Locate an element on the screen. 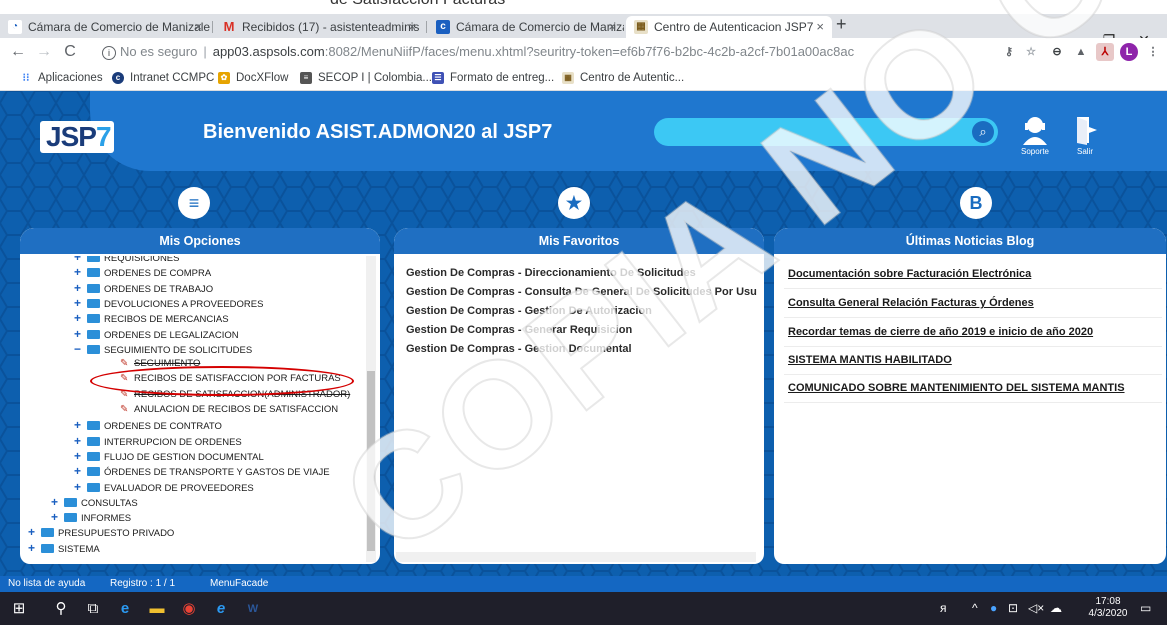 This screenshot has height=625, width=1167. word-icon: W is located at coordinates (253, 609).